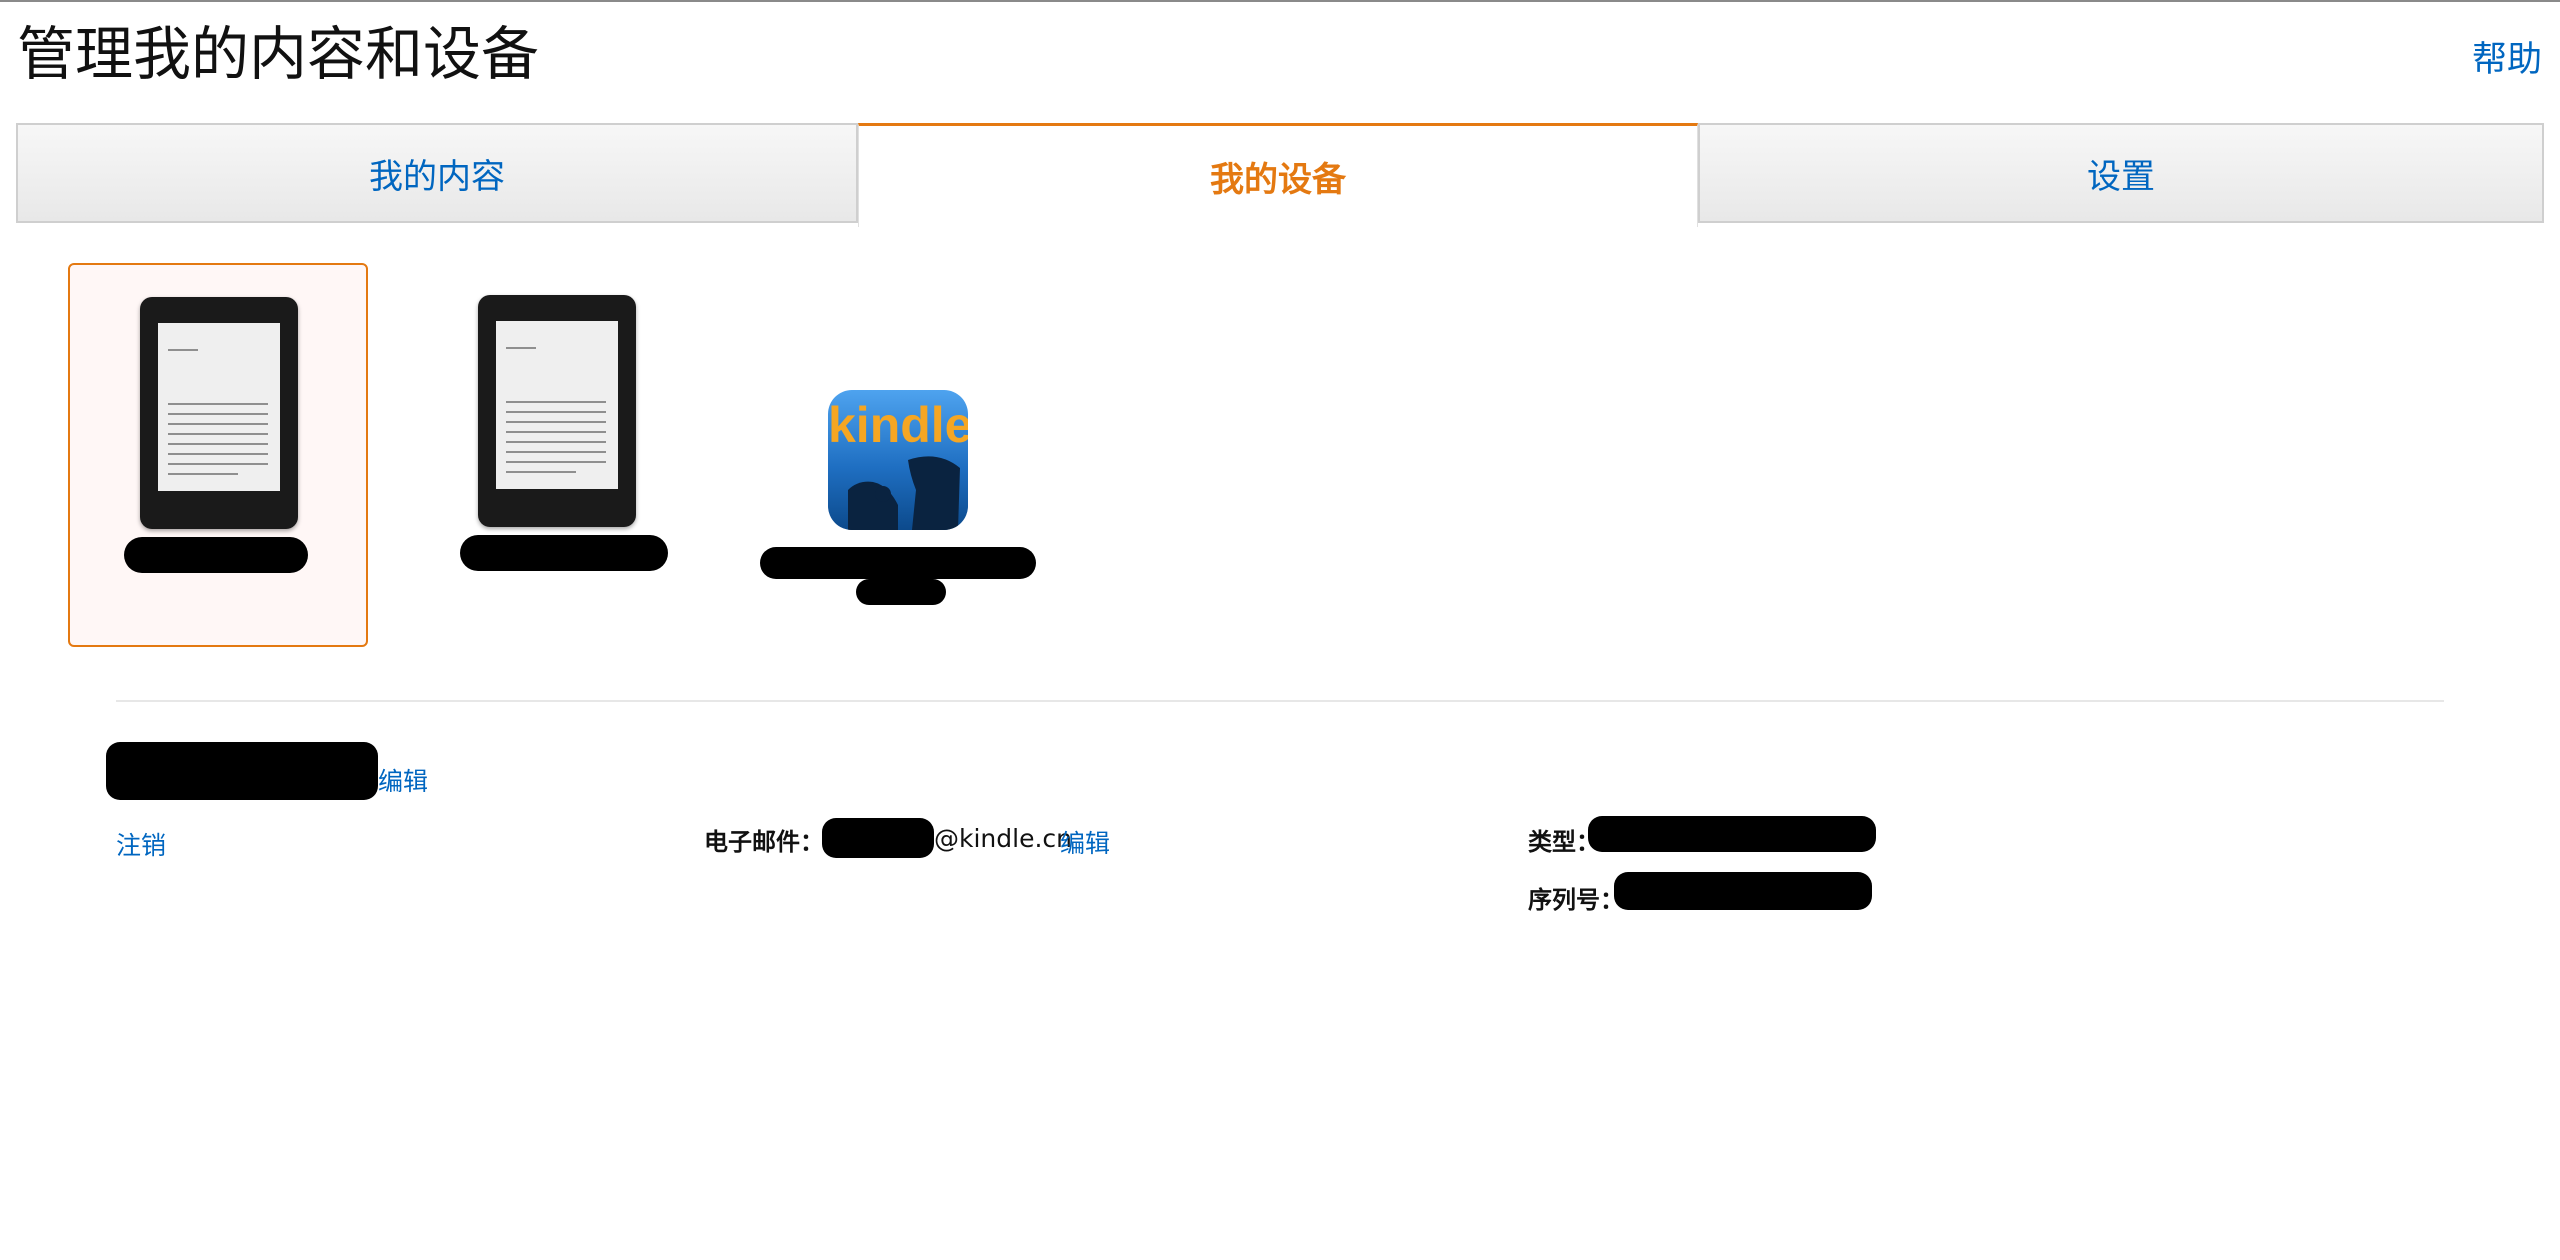 The height and width of the screenshot is (1260, 2560). I want to click on type-value-redacted, so click(1732, 834).